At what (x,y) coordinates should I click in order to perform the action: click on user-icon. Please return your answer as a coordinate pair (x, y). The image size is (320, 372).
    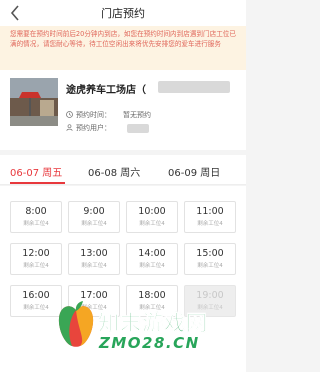
    Looking at the image, I should click on (69, 127).